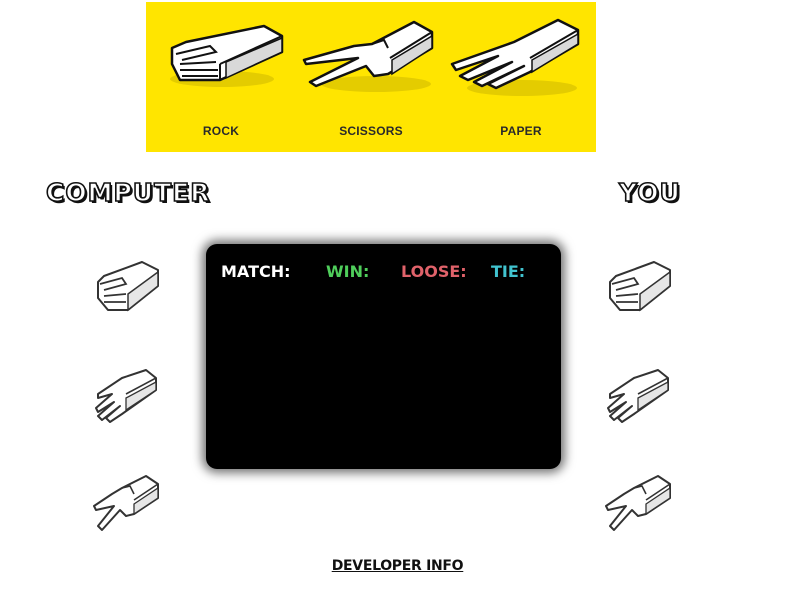  Describe the element at coordinates (128, 192) in the screenshot. I see `computer-title: COMPUTER` at that location.